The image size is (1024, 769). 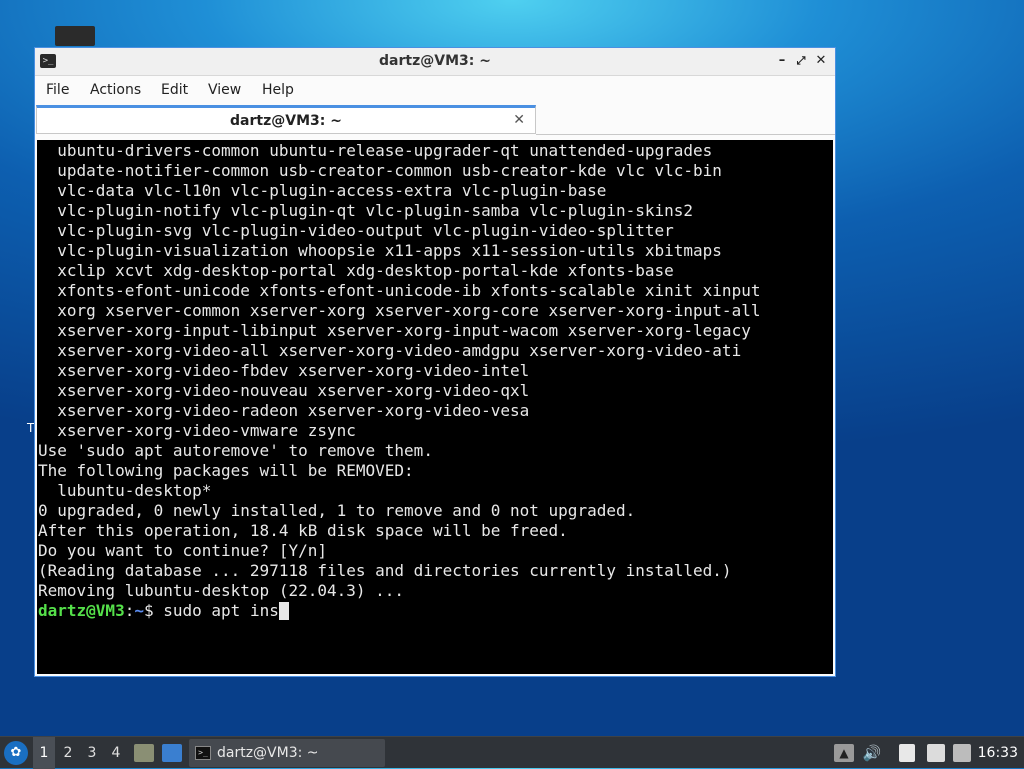 I want to click on volume-icon: 🔊, so click(x=872, y=753).